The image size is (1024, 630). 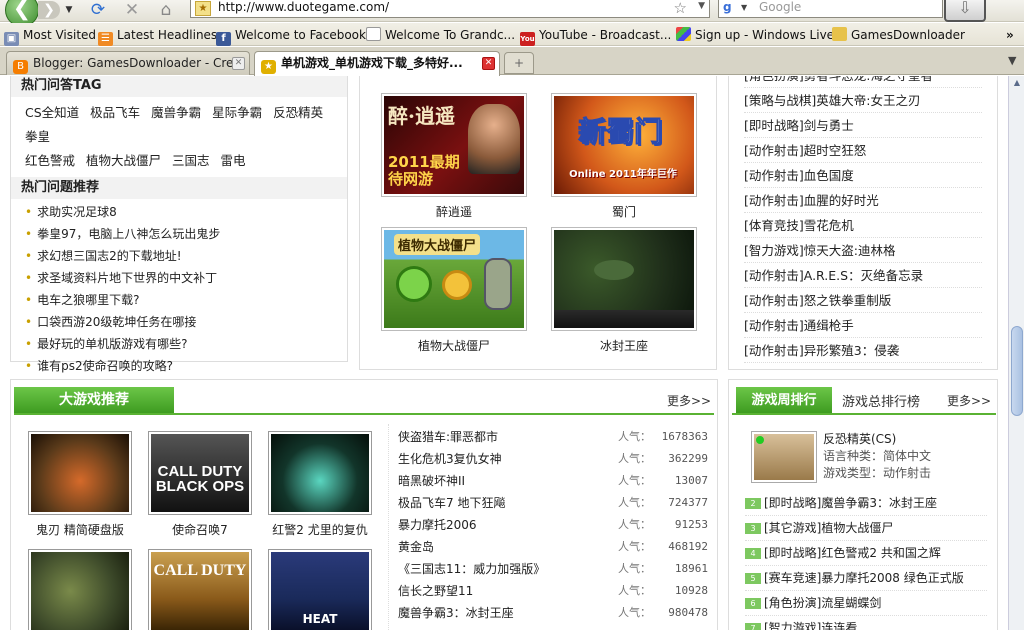 I want to click on game-name: 冰封王座, so click(x=624, y=345).